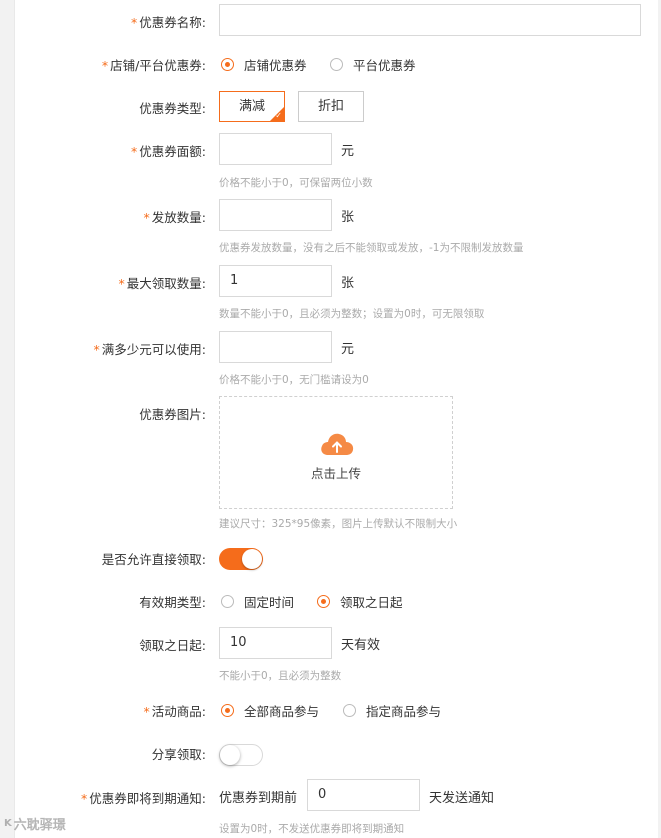  I want to click on face-value-label: * 优惠券面额:, so click(168, 151).